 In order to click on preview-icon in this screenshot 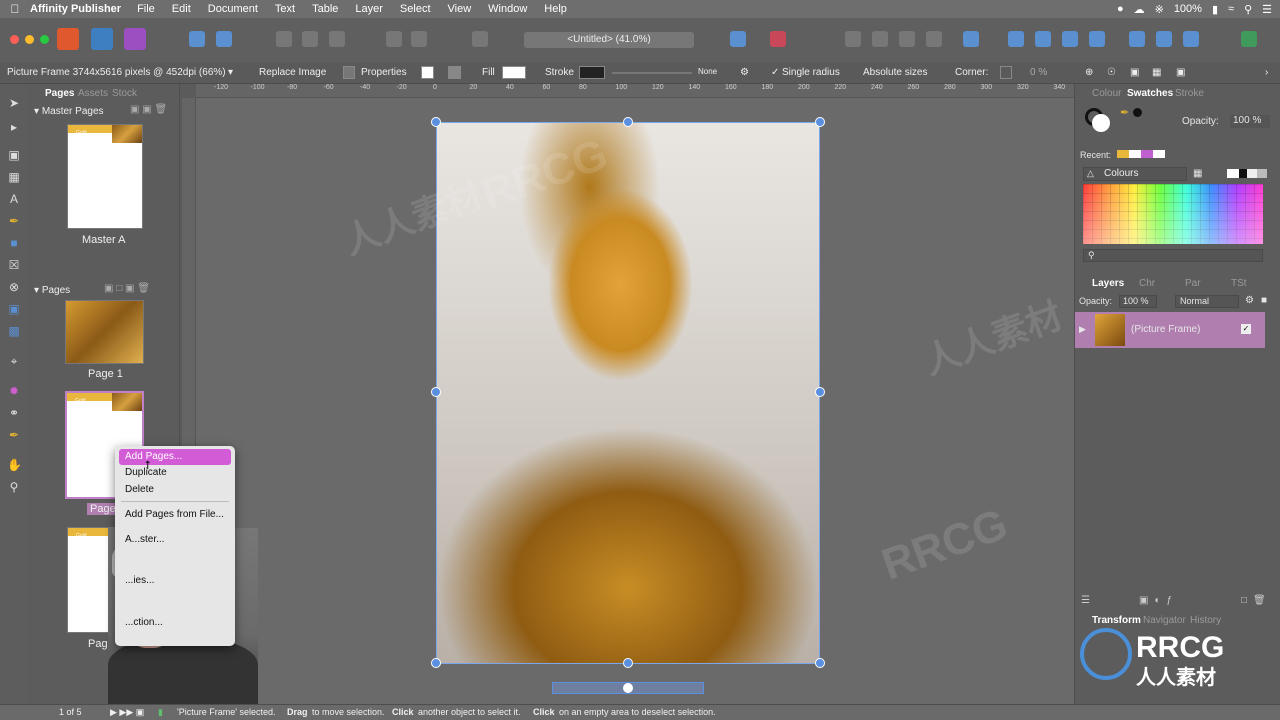, I will do `click(310, 39)`.